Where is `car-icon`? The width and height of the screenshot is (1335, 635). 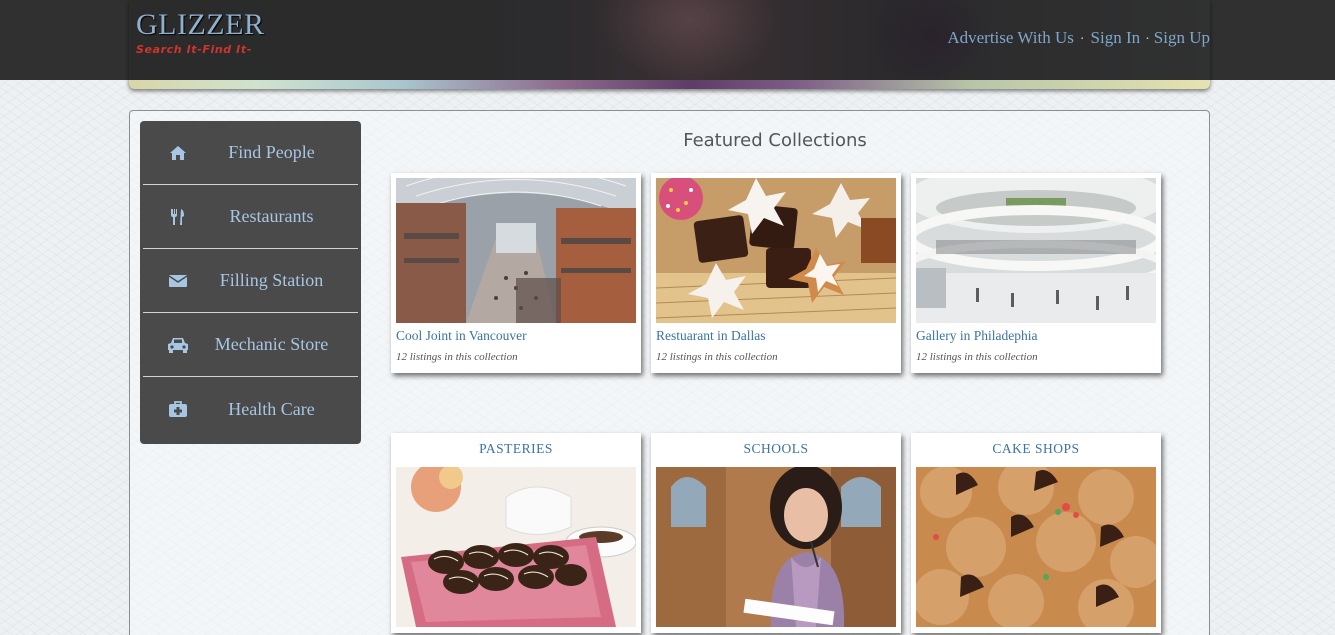 car-icon is located at coordinates (178, 345).